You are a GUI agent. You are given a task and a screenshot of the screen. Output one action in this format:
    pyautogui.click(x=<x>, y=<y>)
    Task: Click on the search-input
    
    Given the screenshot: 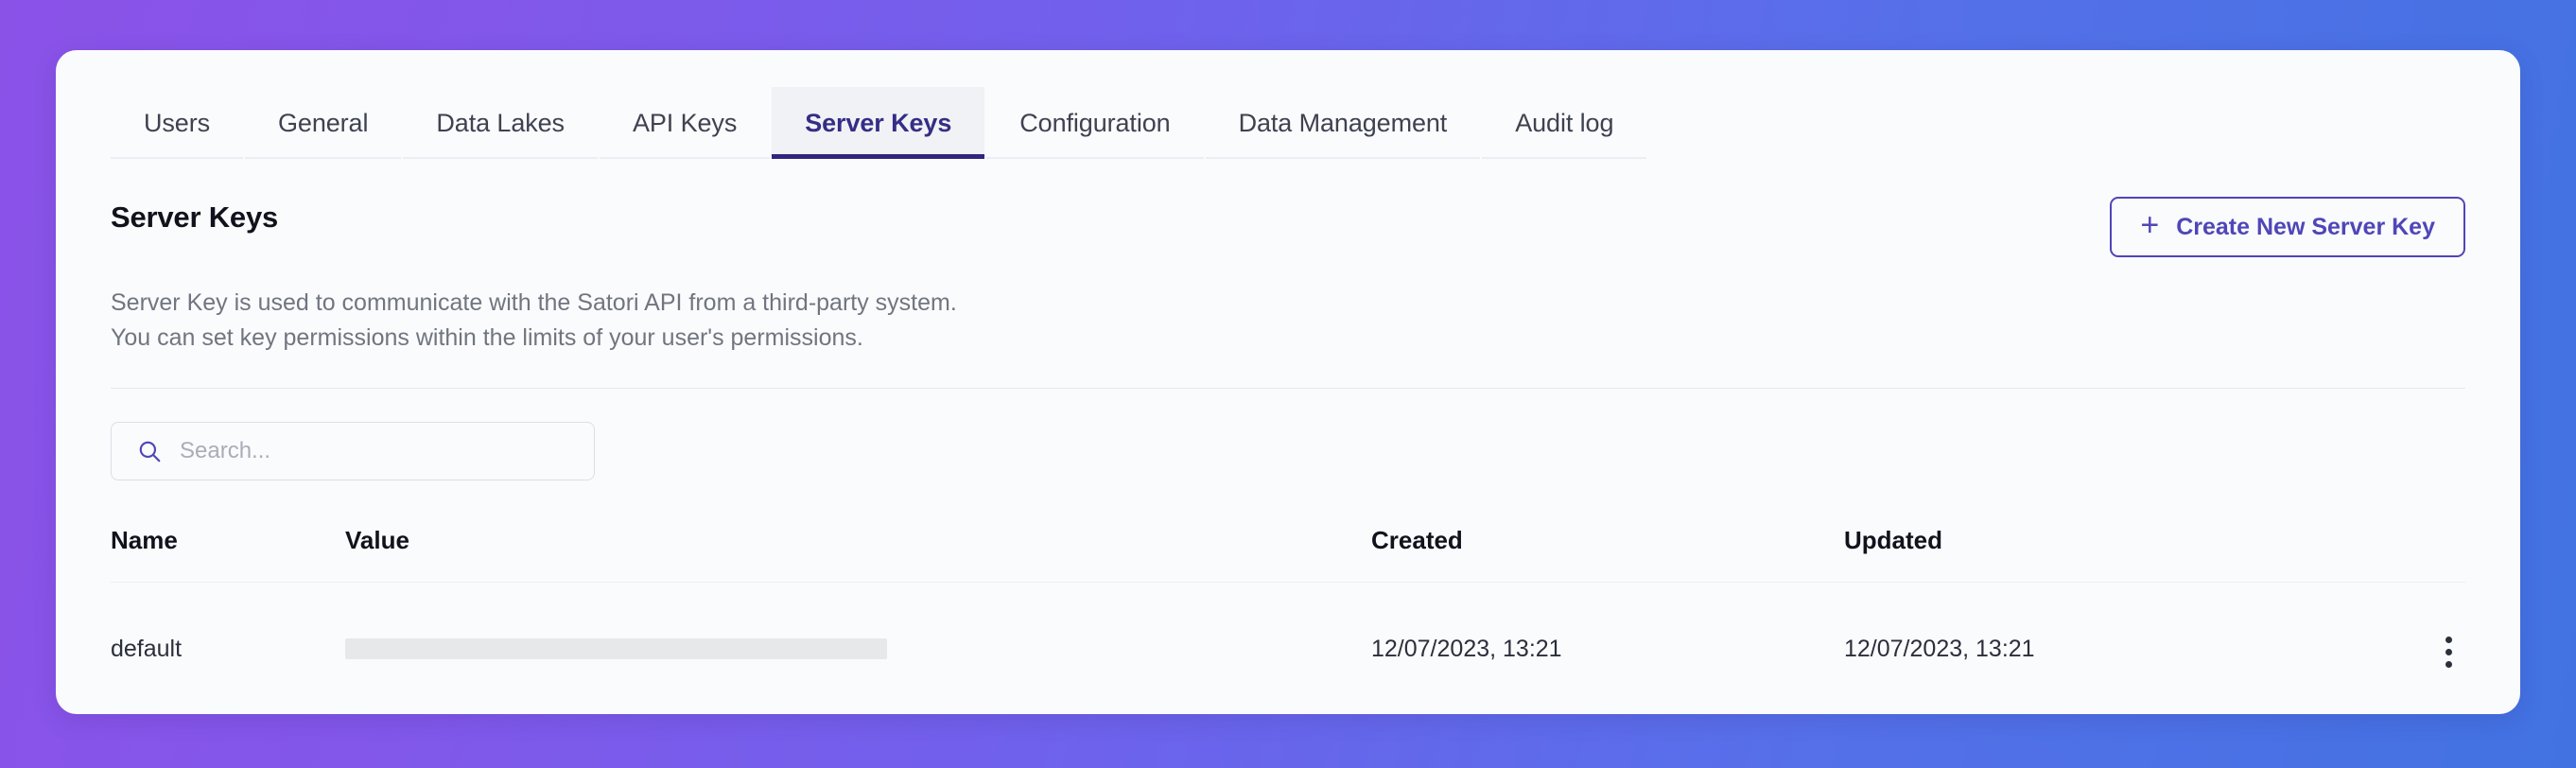 What is the action you would take?
    pyautogui.click(x=353, y=451)
    